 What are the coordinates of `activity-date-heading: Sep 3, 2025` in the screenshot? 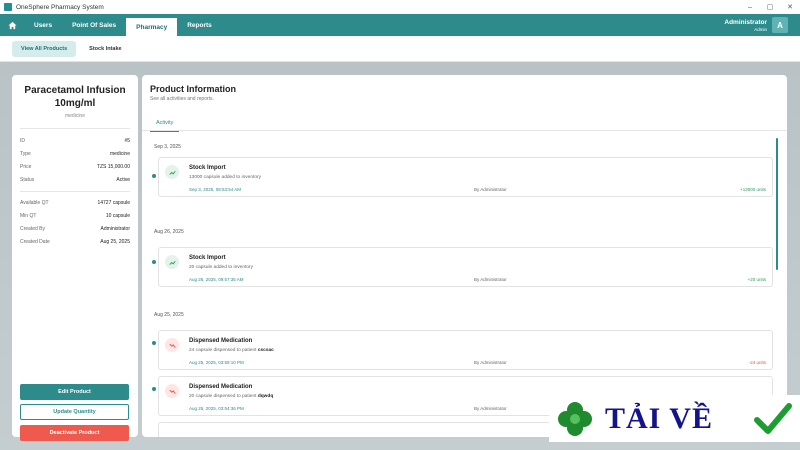 It's located at (167, 147).